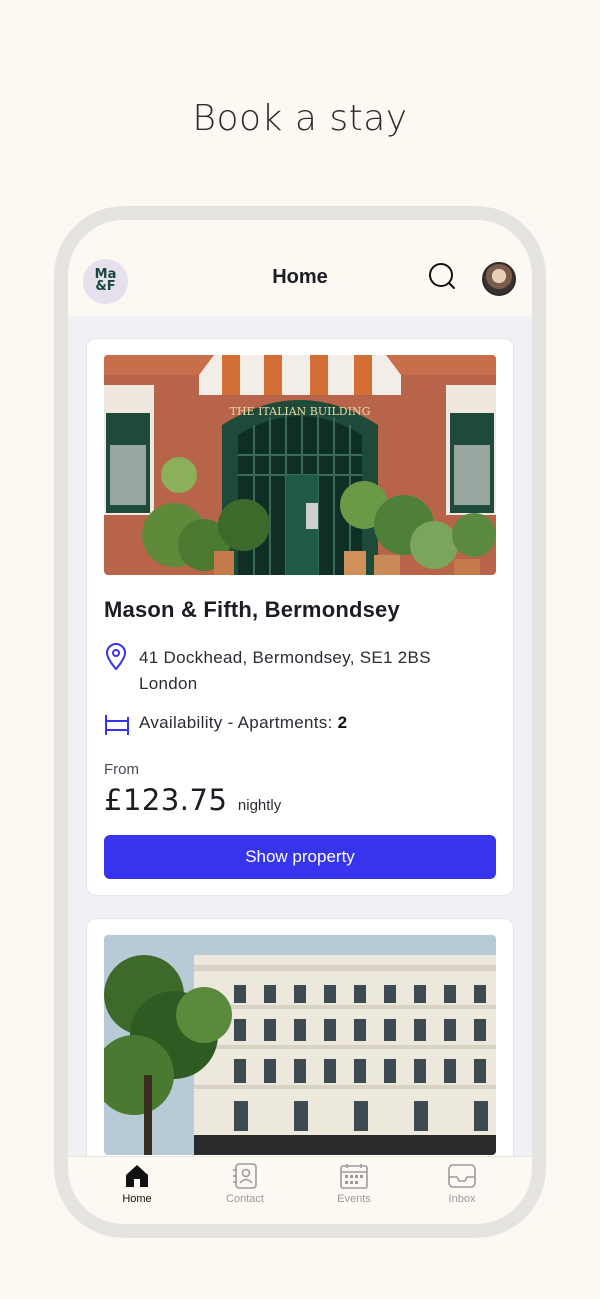 Image resolution: width=600 pixels, height=1299 pixels. What do you see at coordinates (300, 118) in the screenshot?
I see `page-headline: Book a stay` at bounding box center [300, 118].